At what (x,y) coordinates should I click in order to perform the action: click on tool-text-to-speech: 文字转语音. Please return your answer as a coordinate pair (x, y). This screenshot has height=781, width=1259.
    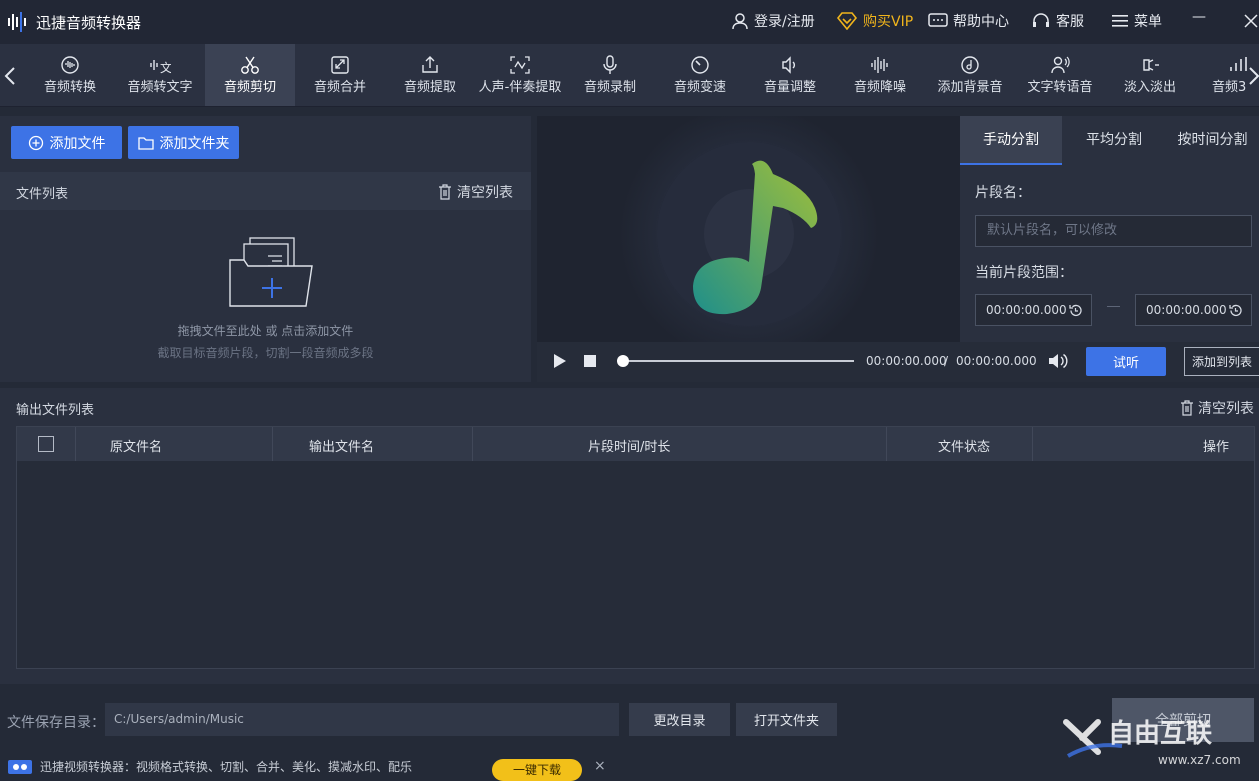
    Looking at the image, I should click on (1060, 75).